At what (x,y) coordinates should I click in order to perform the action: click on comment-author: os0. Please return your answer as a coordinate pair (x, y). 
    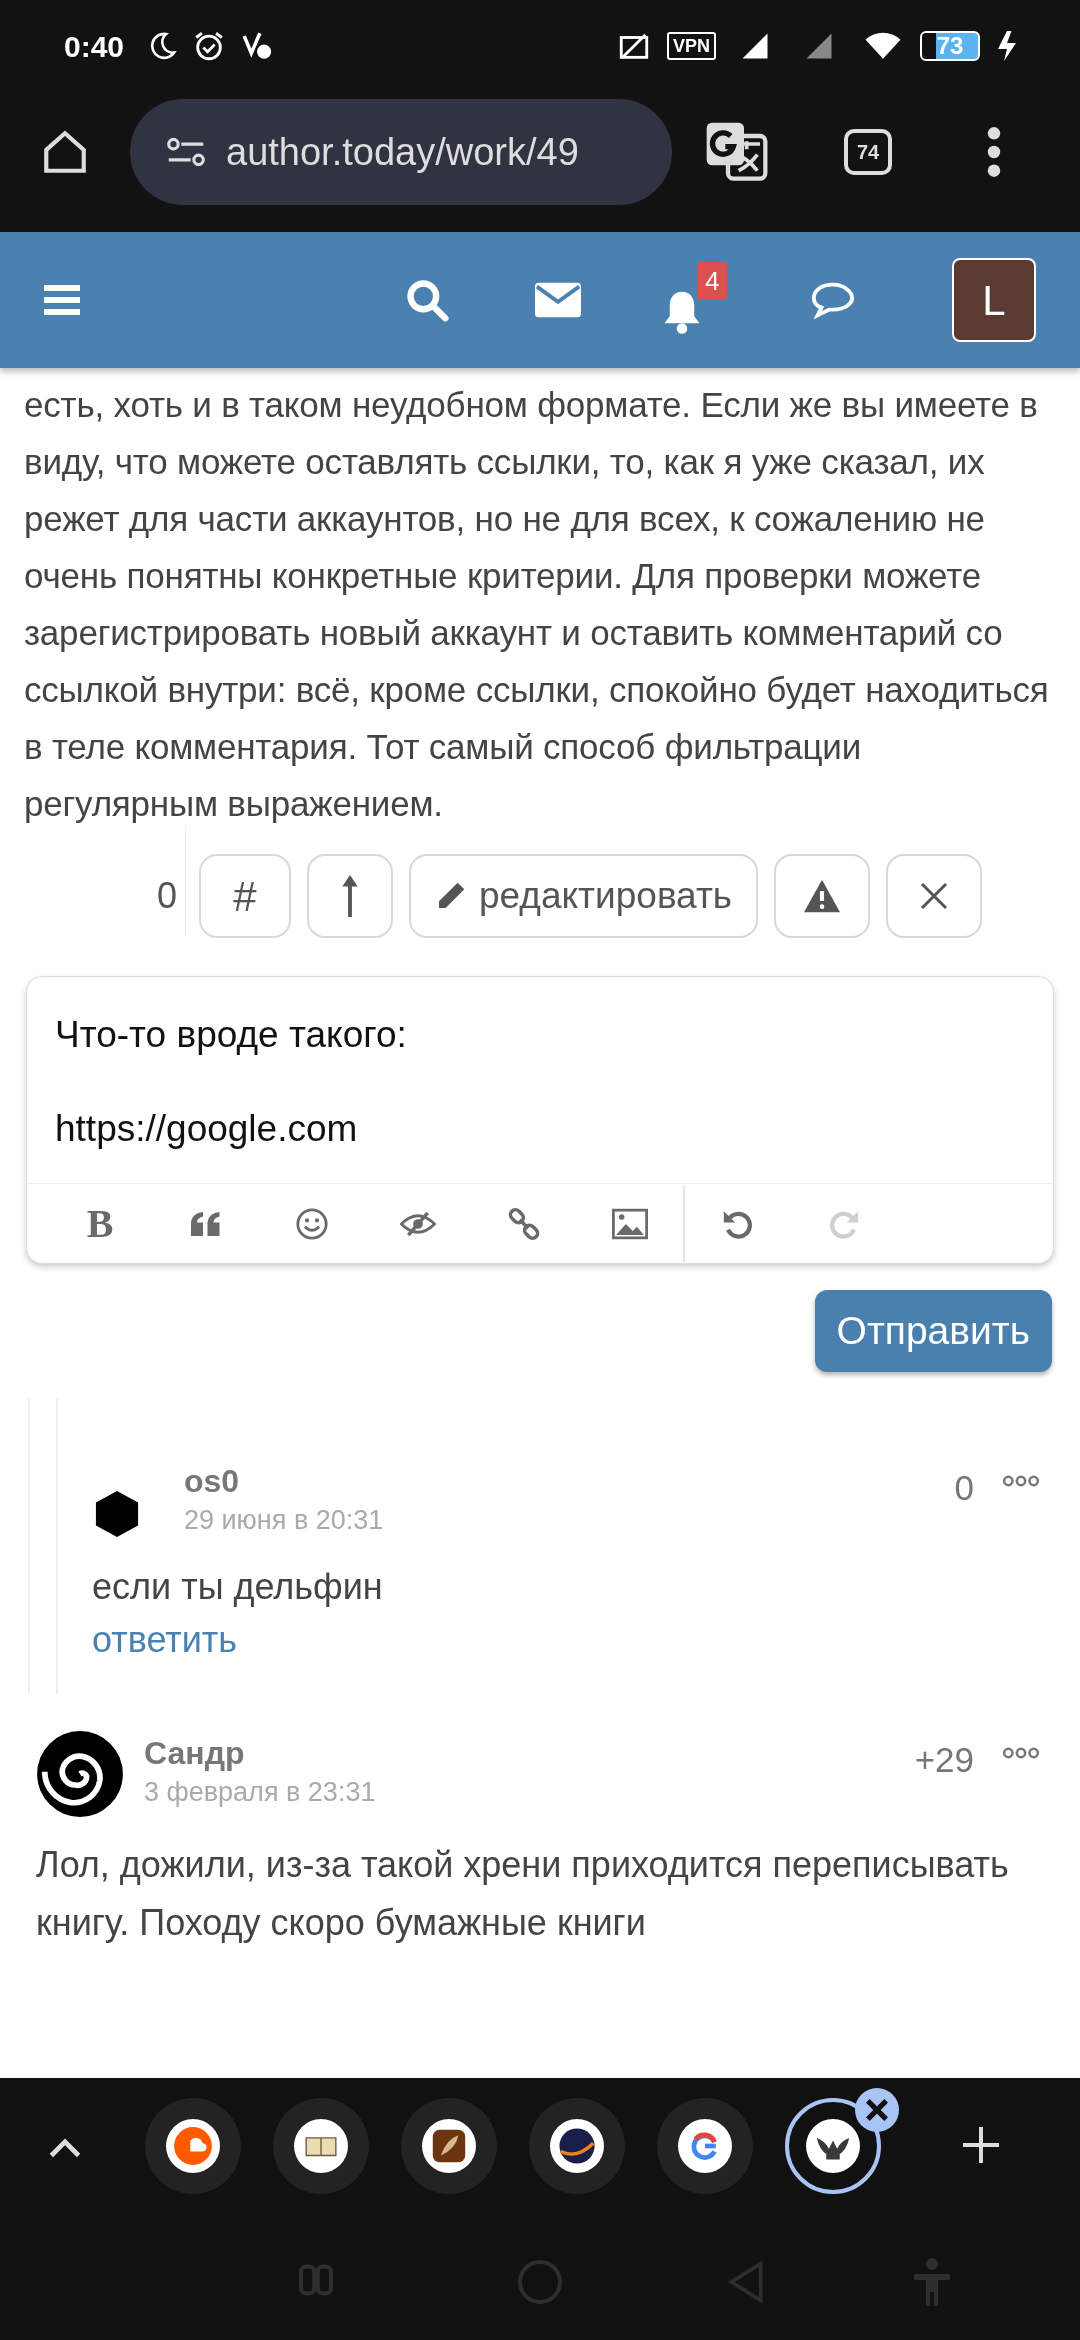
    Looking at the image, I should click on (569, 1481).